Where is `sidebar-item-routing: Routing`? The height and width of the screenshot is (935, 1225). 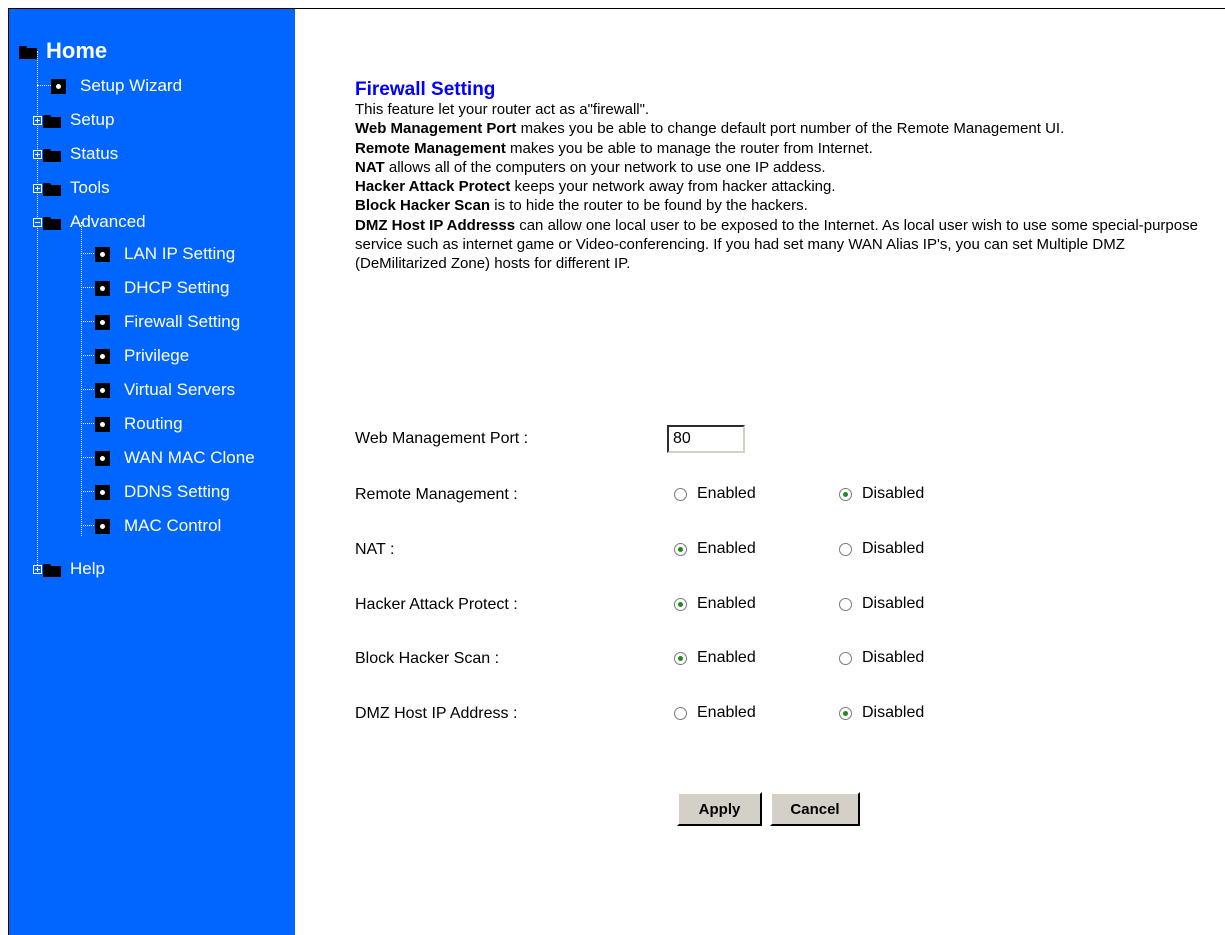 sidebar-item-routing: Routing is located at coordinates (139, 424).